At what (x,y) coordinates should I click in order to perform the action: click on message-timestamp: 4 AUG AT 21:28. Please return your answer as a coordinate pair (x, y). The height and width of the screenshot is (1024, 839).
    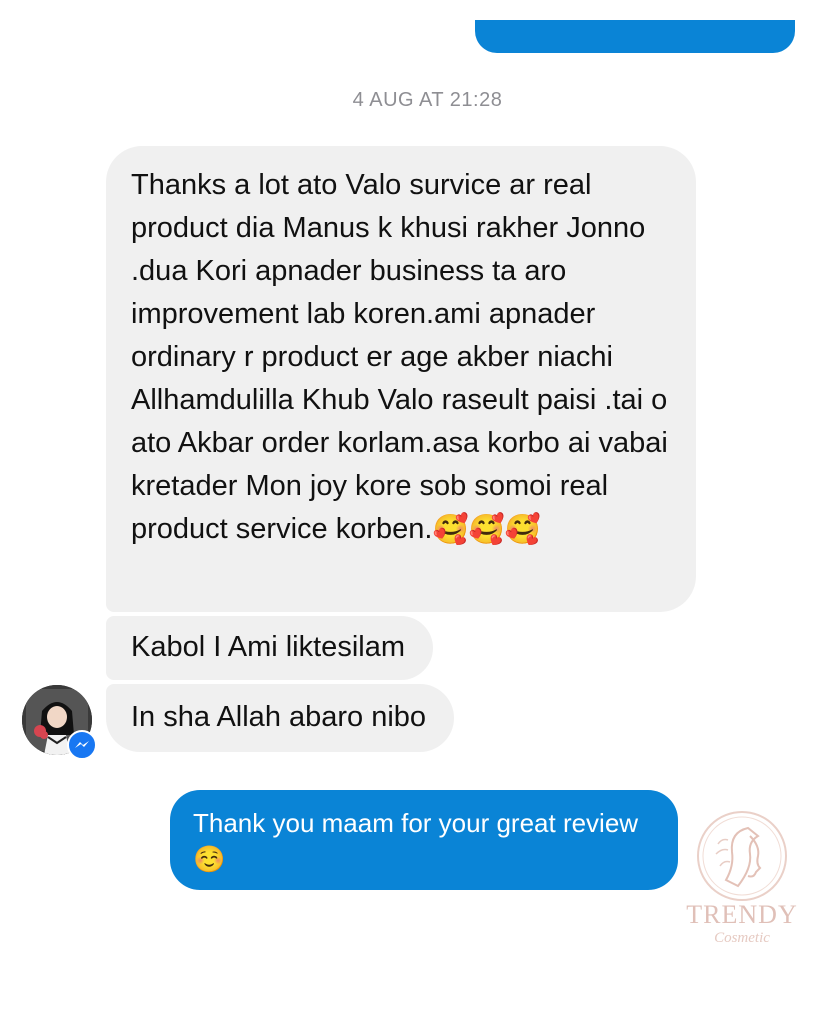
    Looking at the image, I should click on (427, 100).